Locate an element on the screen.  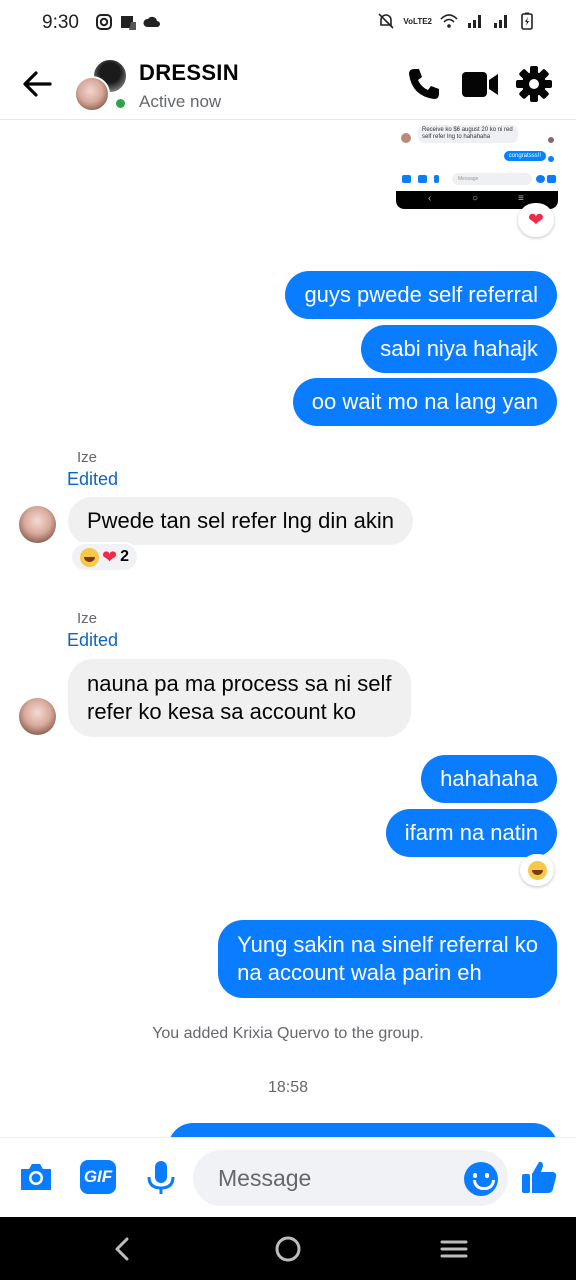
message-bubble-outgoing: guys pwede self referral is located at coordinates (421, 295).